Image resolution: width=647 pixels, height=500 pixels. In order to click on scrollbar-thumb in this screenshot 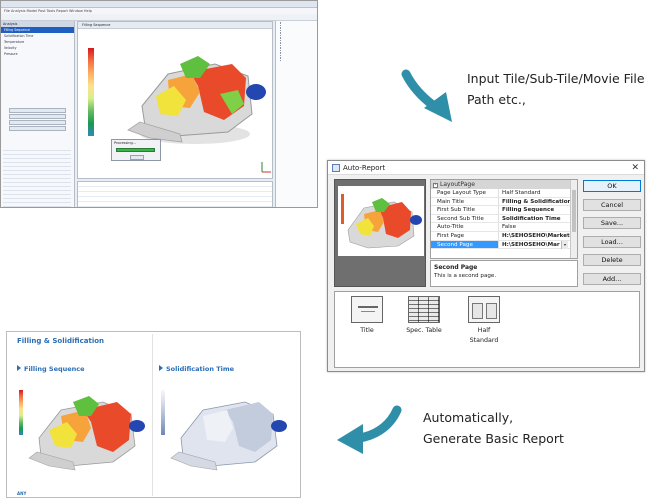, I will do `click(574, 211)`.